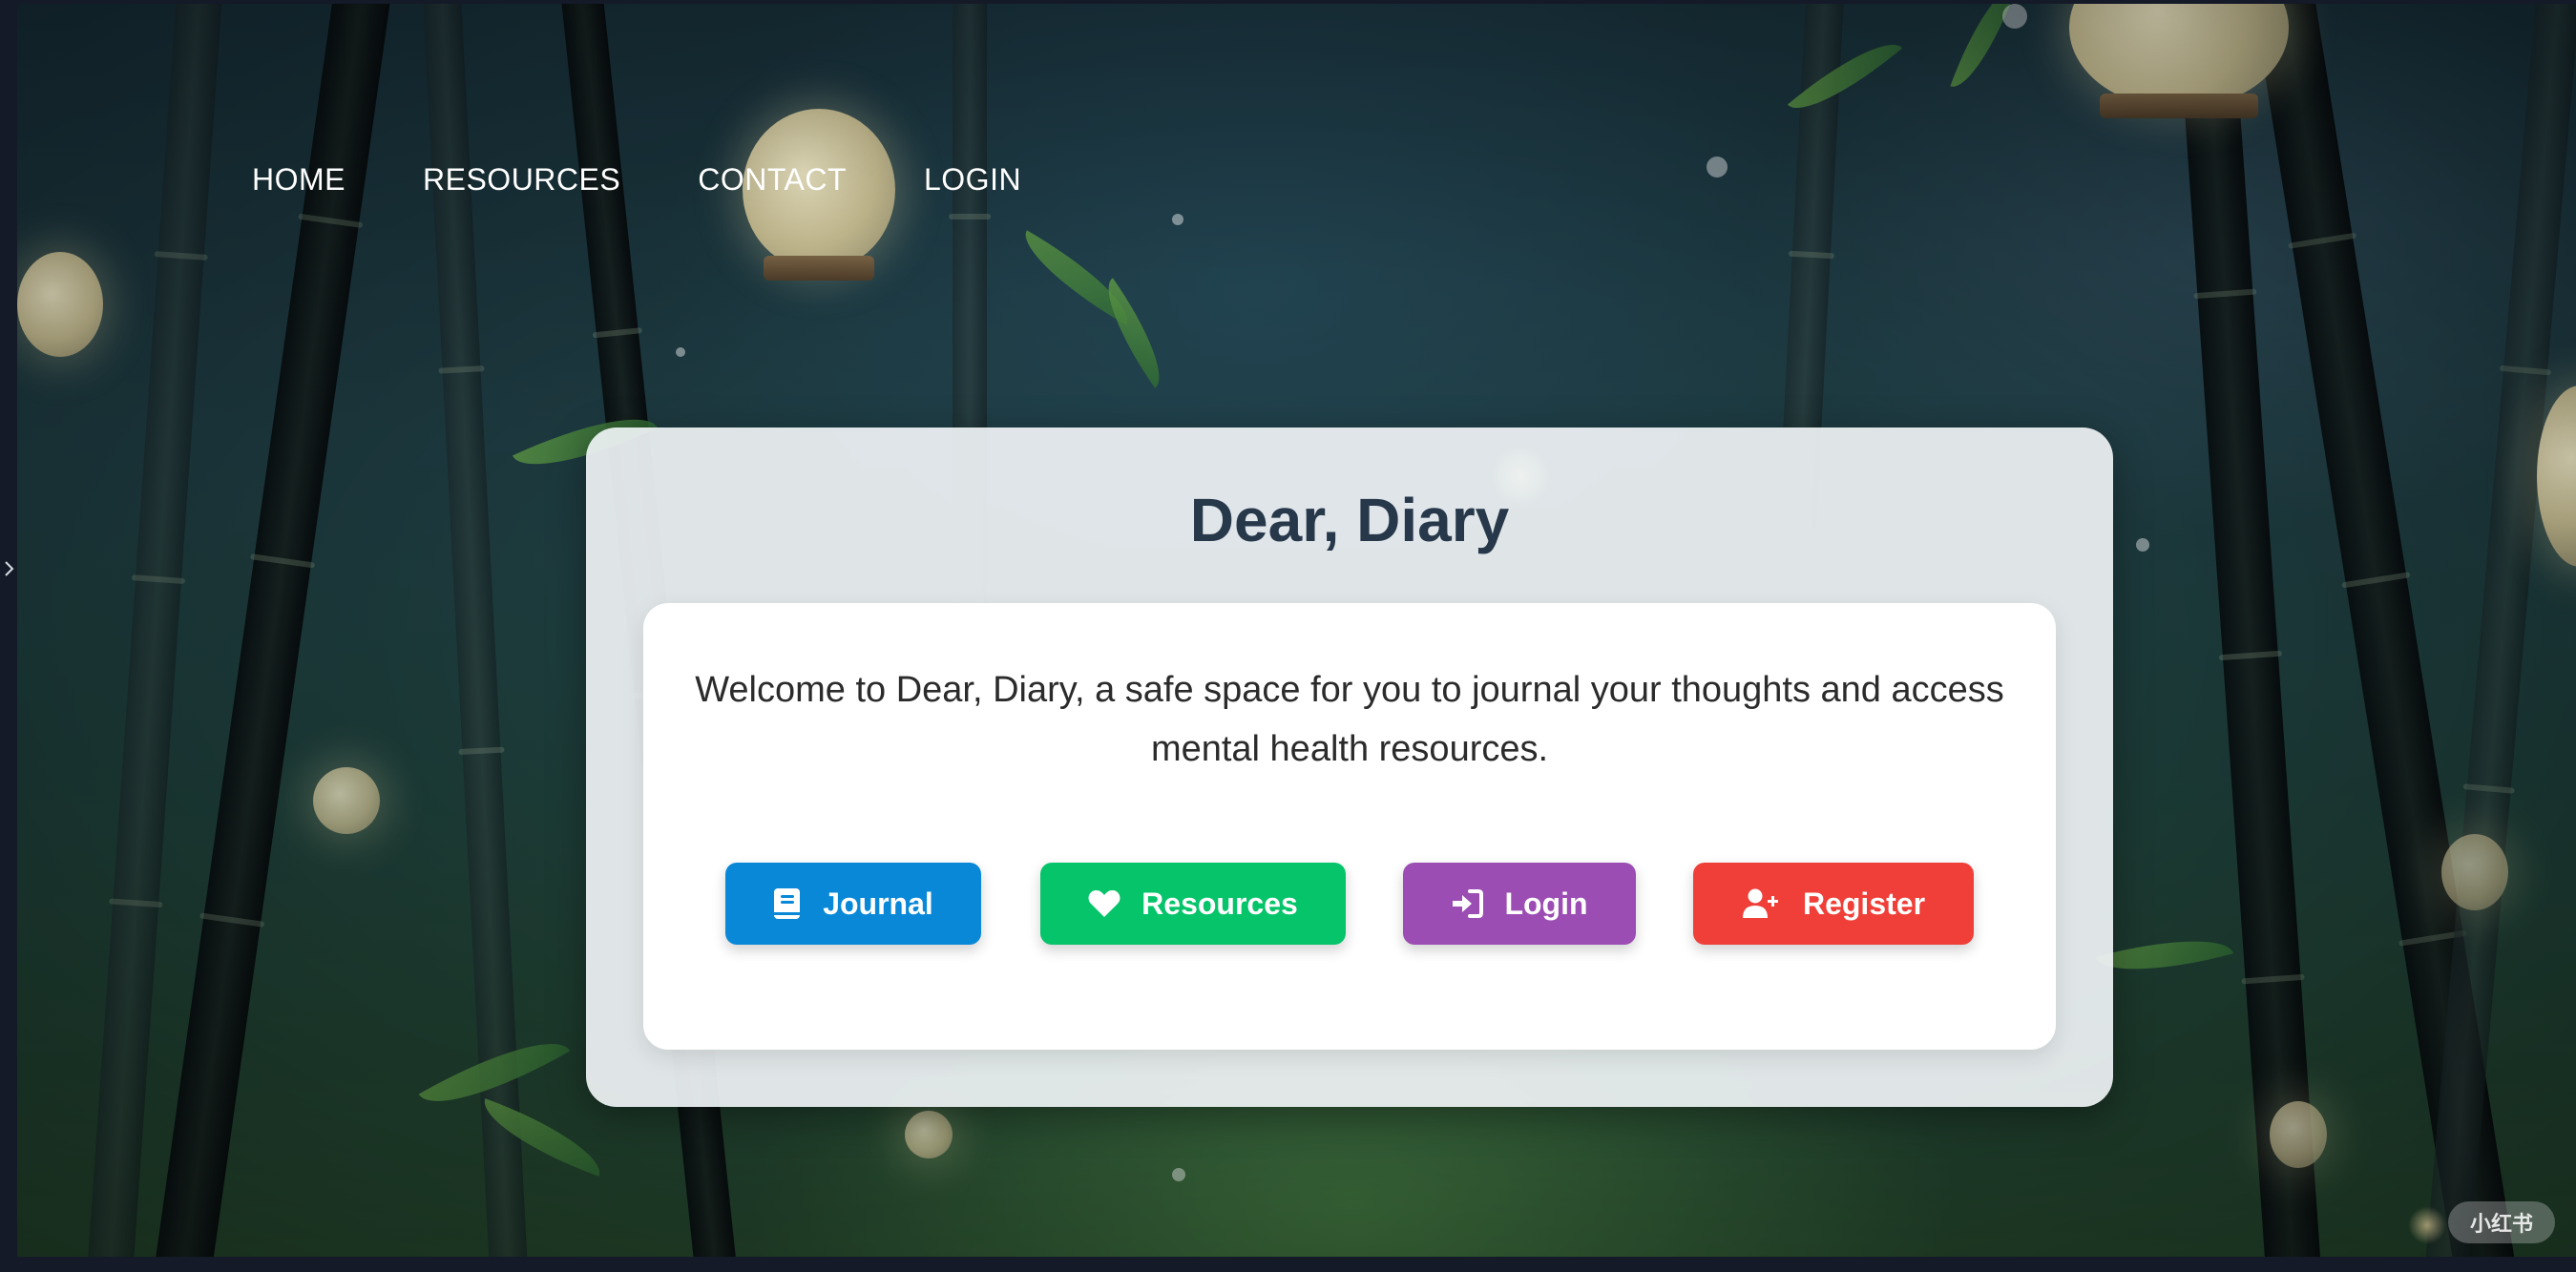  Describe the element at coordinates (675, 179) in the screenshot. I see `top-navigation: HOME RESOURCES CONTACT LOGIN` at that location.